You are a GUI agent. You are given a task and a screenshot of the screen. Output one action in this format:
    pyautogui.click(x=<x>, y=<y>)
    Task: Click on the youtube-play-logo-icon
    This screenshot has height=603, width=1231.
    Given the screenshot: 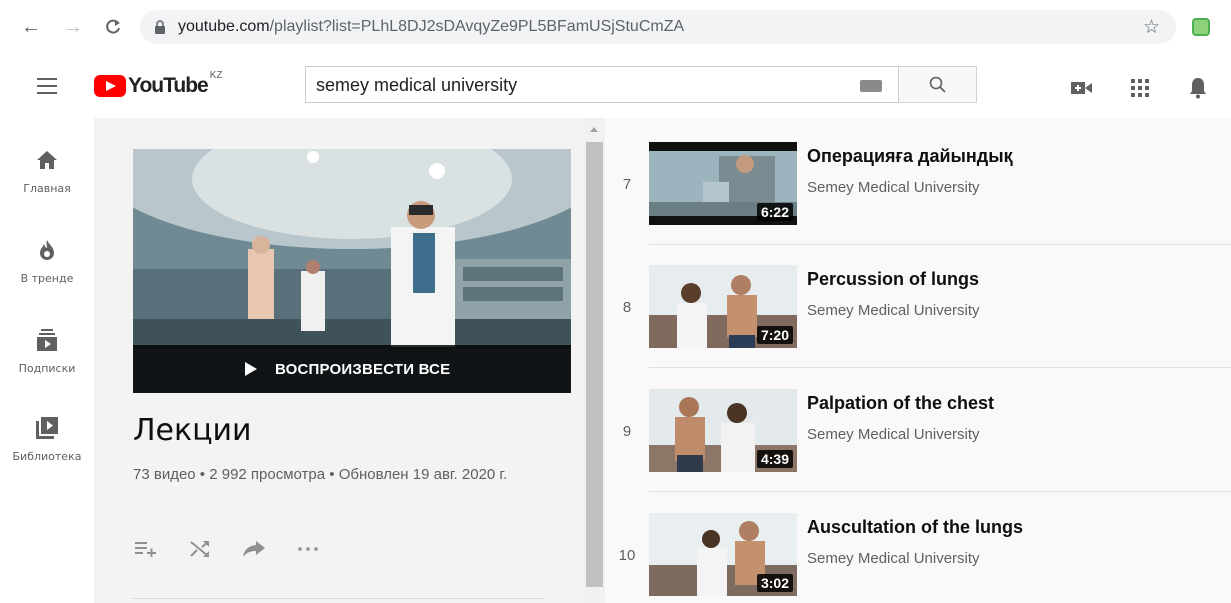 What is the action you would take?
    pyautogui.click(x=110, y=86)
    